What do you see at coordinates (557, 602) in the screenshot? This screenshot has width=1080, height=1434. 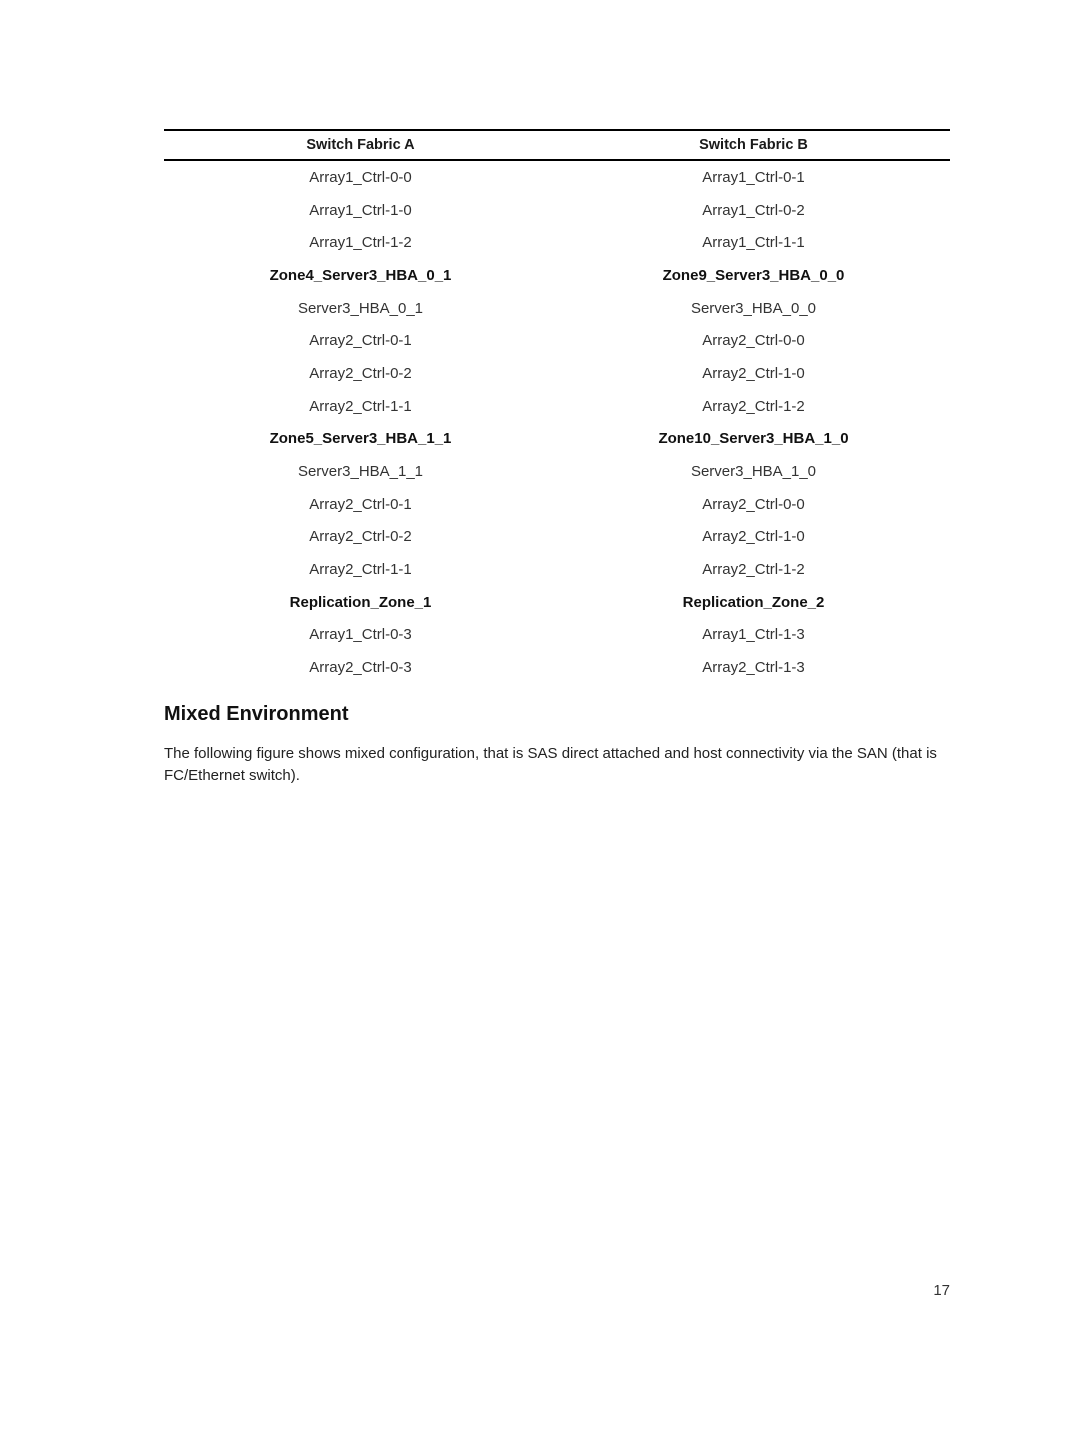 I see `zone-row: Replication_Zone_1 Replication_Zone_2` at bounding box center [557, 602].